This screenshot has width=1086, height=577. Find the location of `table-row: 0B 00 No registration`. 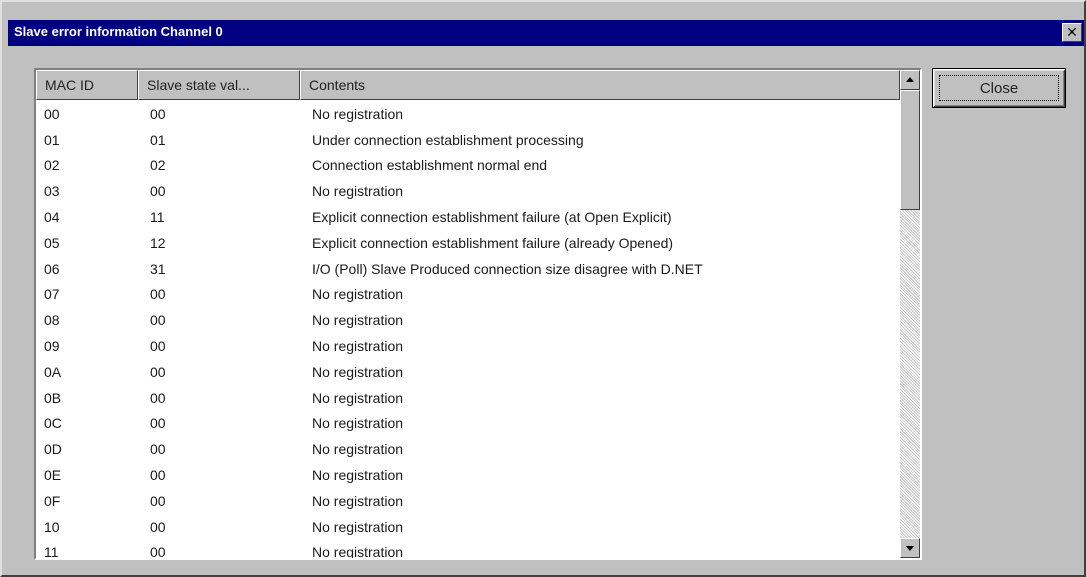

table-row: 0B 00 No registration is located at coordinates (468, 398).